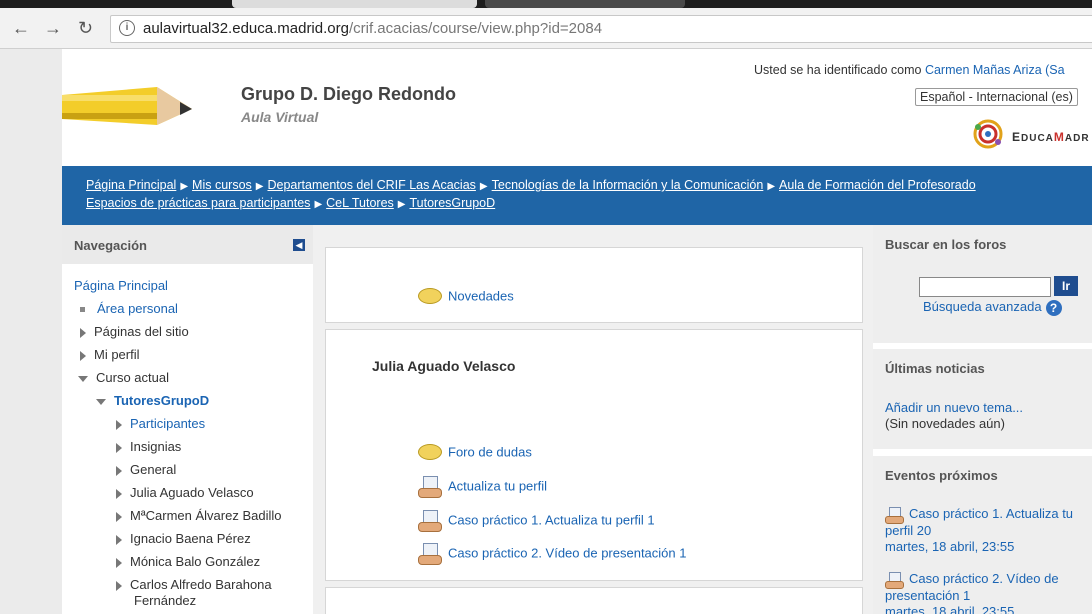 The image size is (1092, 614). What do you see at coordinates (995, 70) in the screenshot?
I see `user-profile-link: Carmen Mañas Ariza (Sa` at bounding box center [995, 70].